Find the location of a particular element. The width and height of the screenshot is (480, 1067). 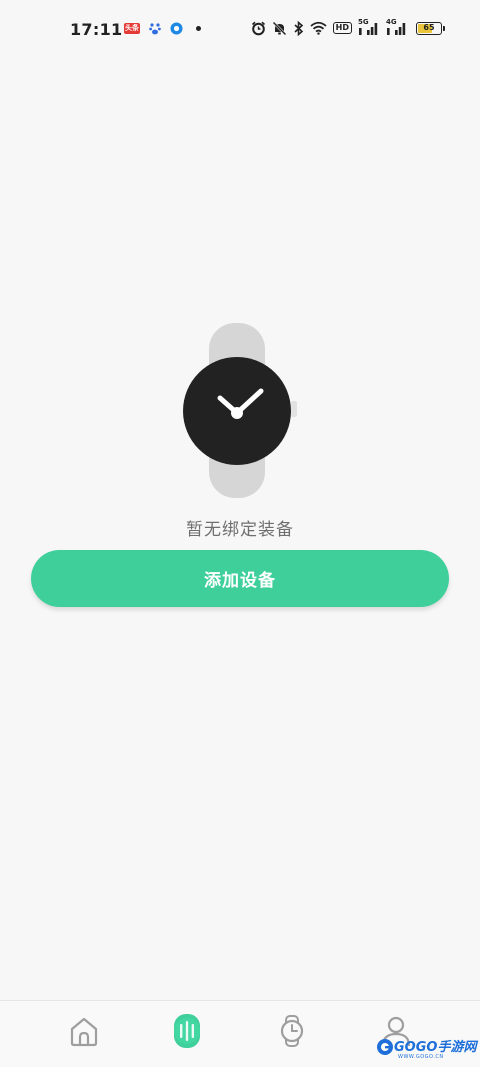

empty-state-message: 暂无绑定装备 is located at coordinates (240, 530).